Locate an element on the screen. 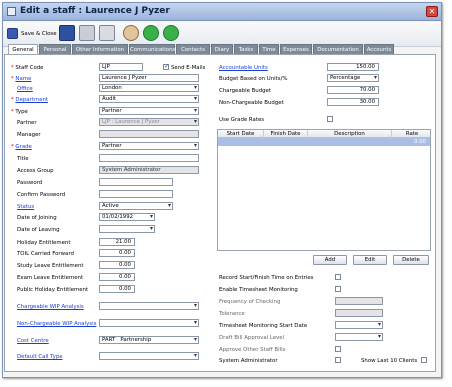 The width and height of the screenshot is (452, 387). password-input is located at coordinates (136, 182).